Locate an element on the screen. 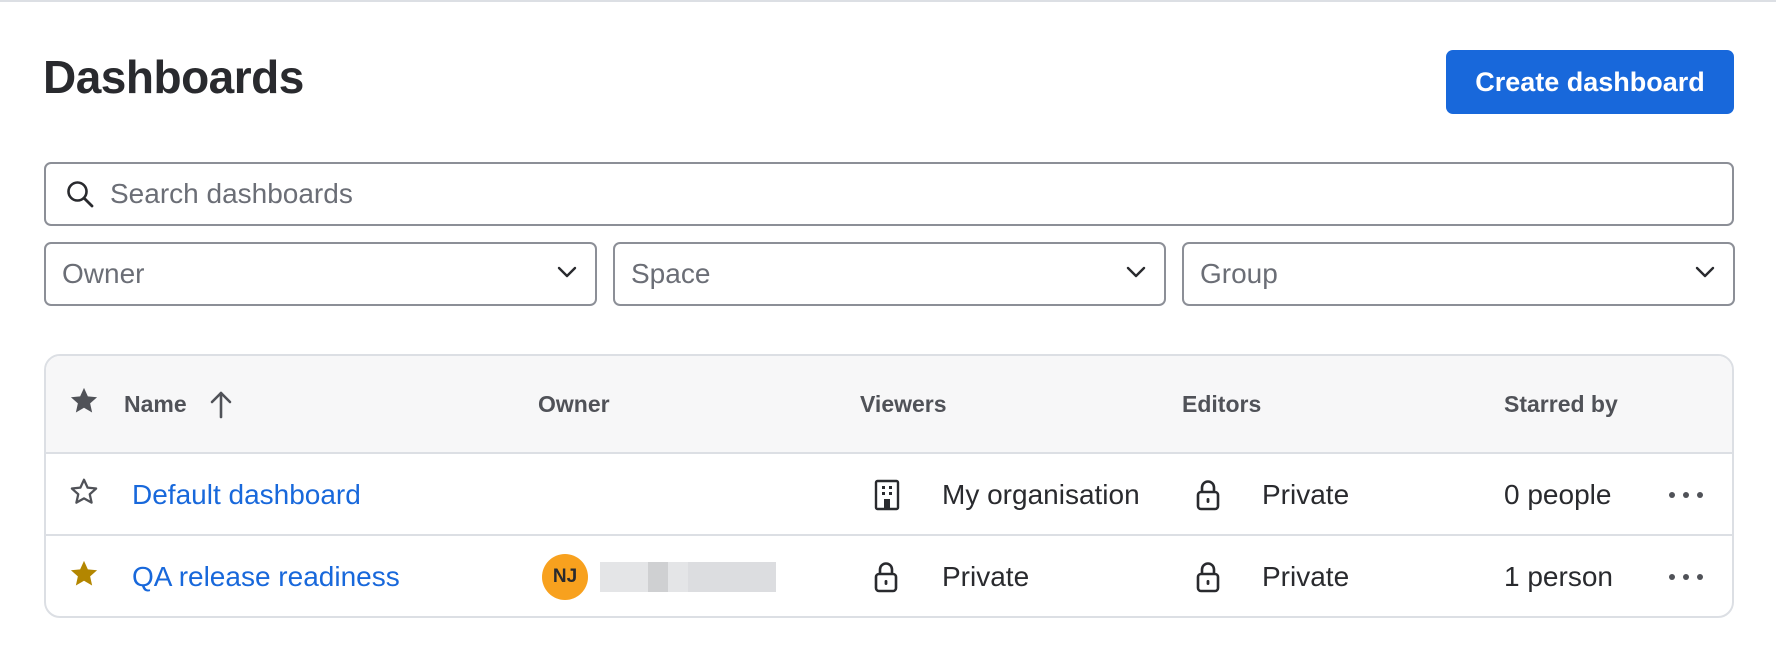 The image size is (1776, 656). viewers-label: My organisation is located at coordinates (1041, 494).